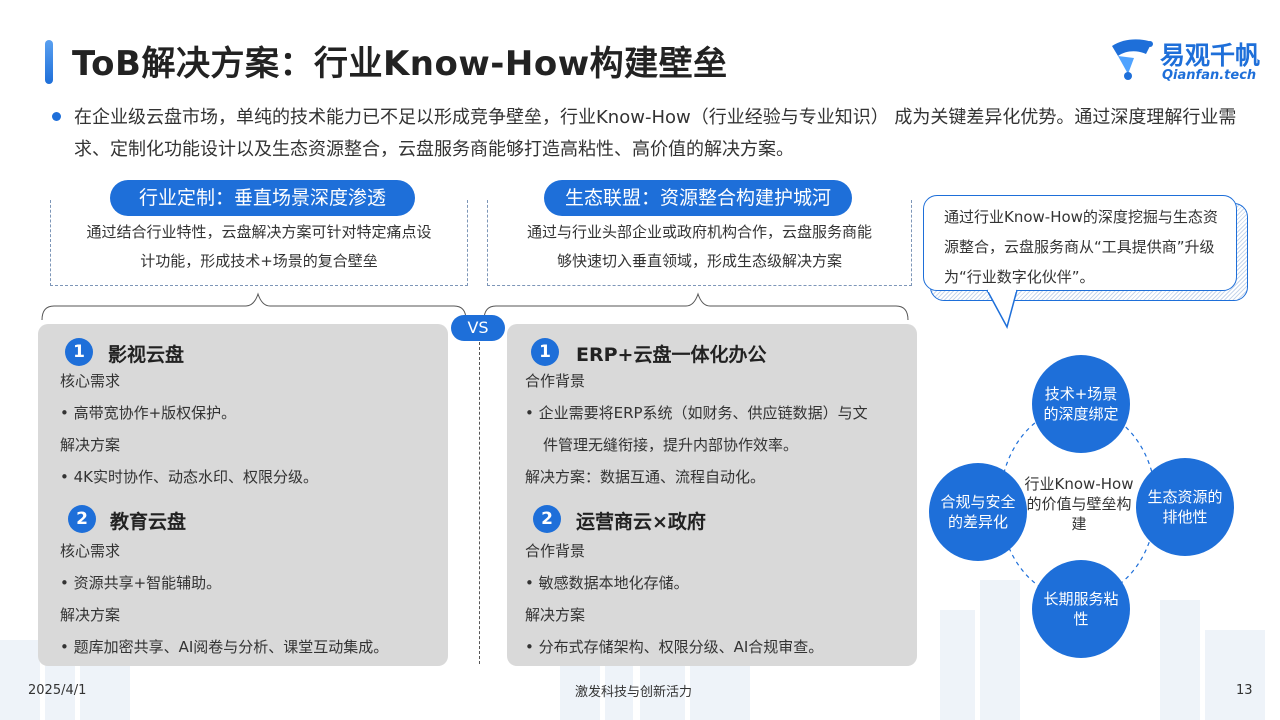 This screenshot has height=720, width=1280. What do you see at coordinates (1081, 404) in the screenshot?
I see `cycle-node-top: 技术+场景的深度绑定` at bounding box center [1081, 404].